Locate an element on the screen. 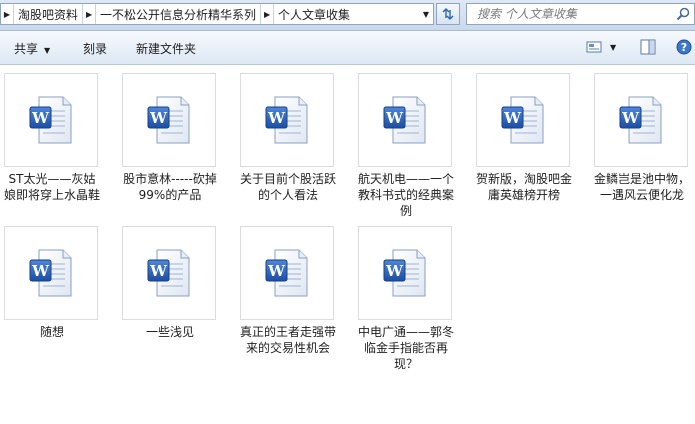 Image resolution: width=695 pixels, height=424 pixels. address-dropdown-icon: ▼ is located at coordinates (426, 14).